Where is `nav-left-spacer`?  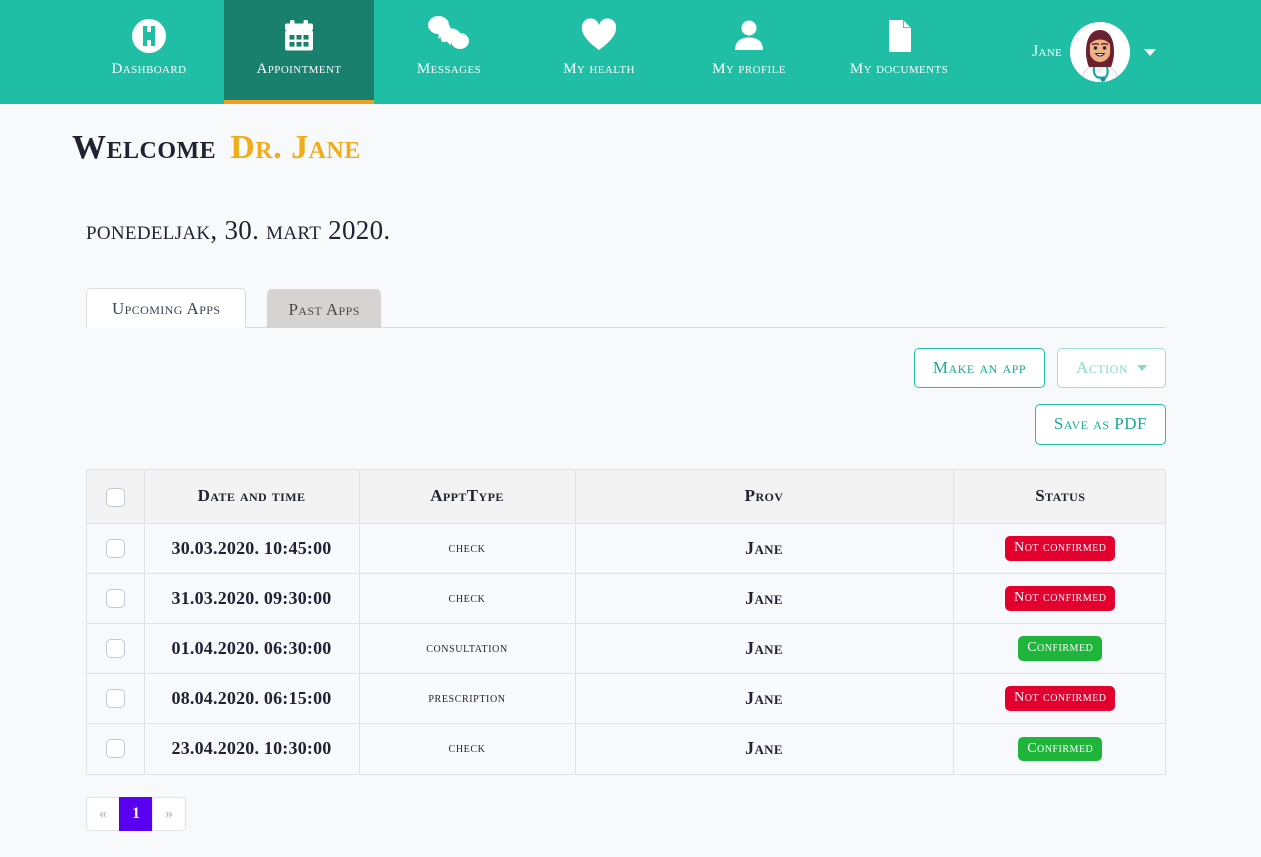 nav-left-spacer is located at coordinates (37, 52).